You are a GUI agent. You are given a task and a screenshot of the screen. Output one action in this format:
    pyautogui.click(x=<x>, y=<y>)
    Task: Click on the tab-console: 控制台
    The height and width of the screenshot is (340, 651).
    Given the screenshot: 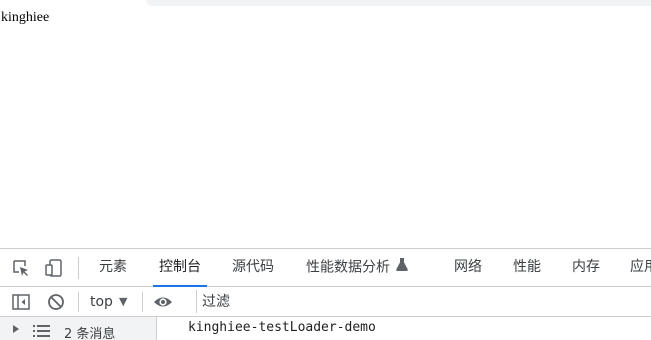 What is the action you would take?
    pyautogui.click(x=180, y=268)
    